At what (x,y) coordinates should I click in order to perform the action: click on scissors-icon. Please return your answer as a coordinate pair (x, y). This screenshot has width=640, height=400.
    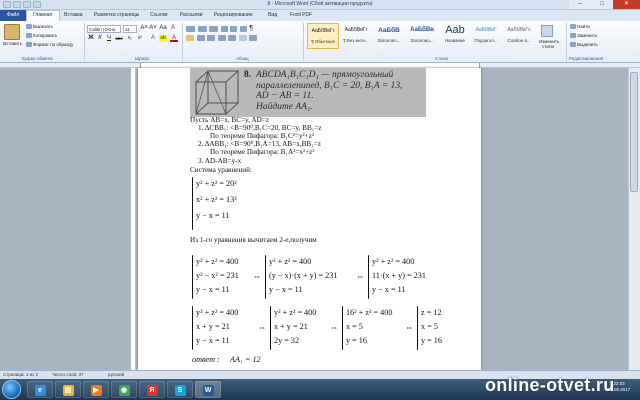
    Looking at the image, I should click on (29, 27).